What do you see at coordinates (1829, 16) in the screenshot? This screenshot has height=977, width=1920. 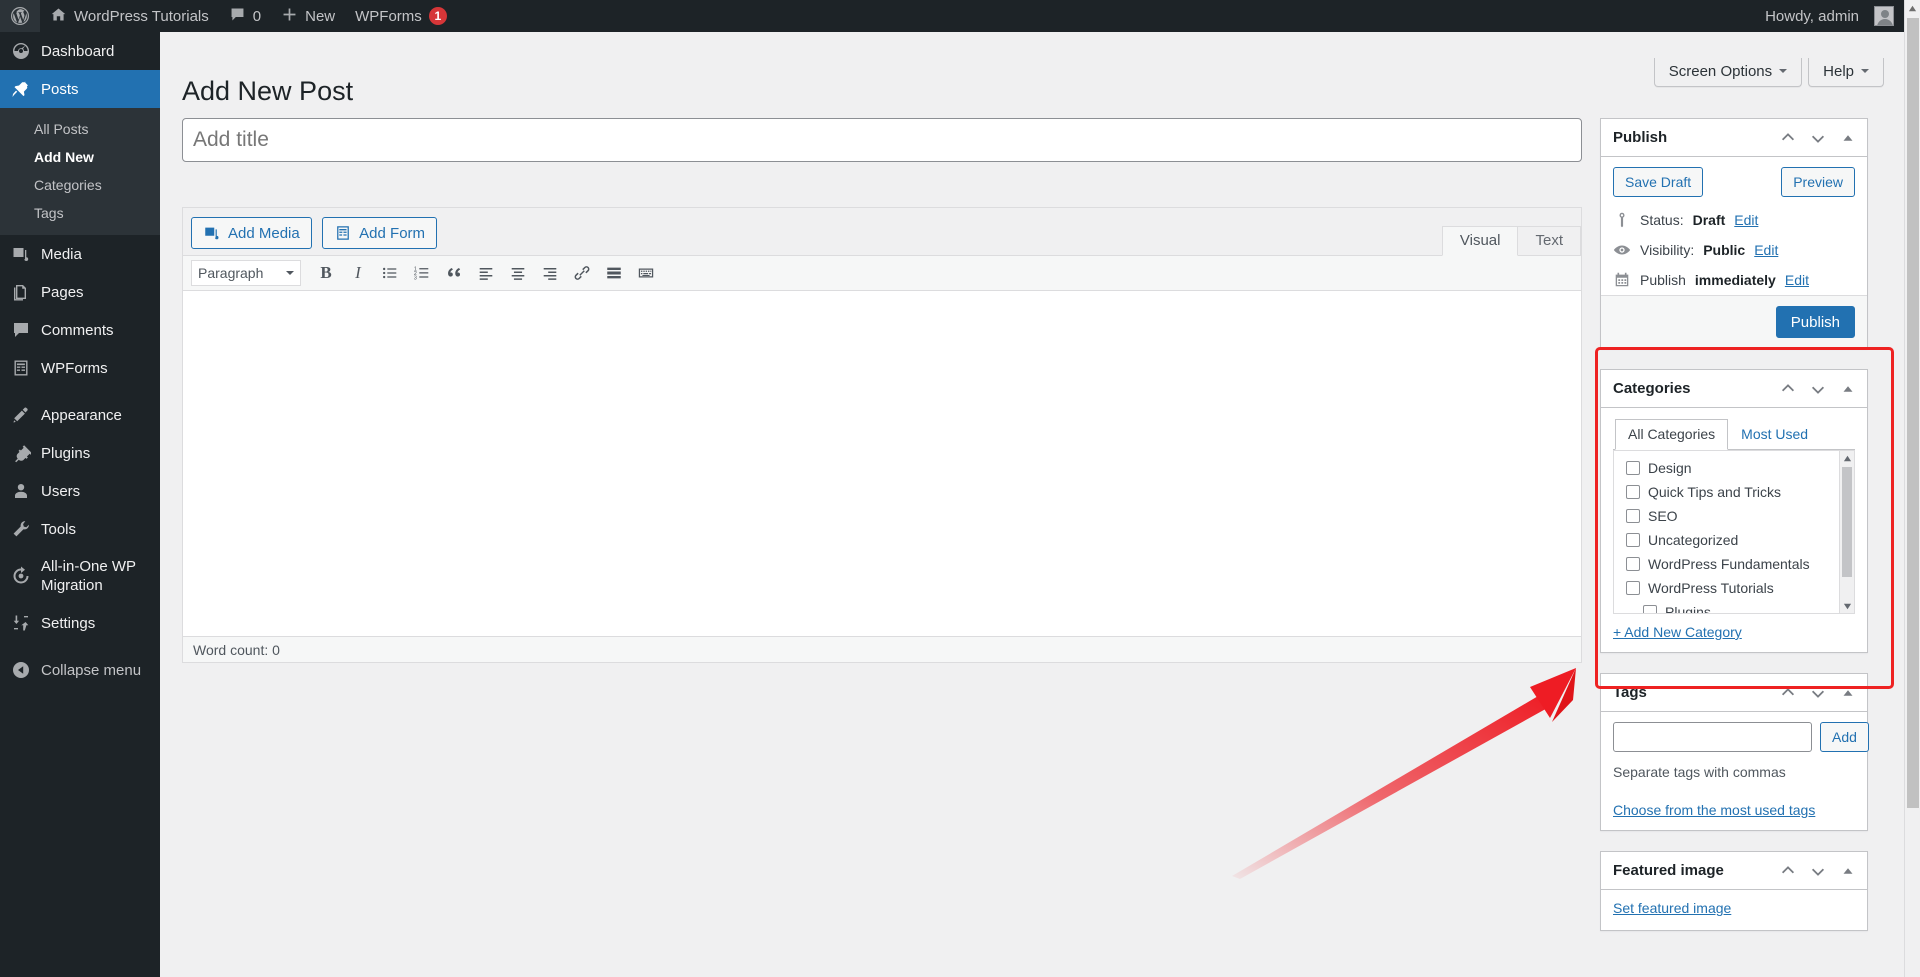 I see `my-account-menu: Howdy, admin` at bounding box center [1829, 16].